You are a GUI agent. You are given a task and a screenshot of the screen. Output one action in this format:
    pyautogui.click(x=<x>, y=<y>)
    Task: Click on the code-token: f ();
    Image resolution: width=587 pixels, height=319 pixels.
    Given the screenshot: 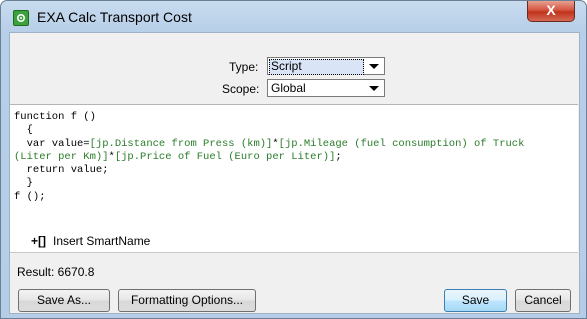 What is the action you would take?
    pyautogui.click(x=30, y=196)
    